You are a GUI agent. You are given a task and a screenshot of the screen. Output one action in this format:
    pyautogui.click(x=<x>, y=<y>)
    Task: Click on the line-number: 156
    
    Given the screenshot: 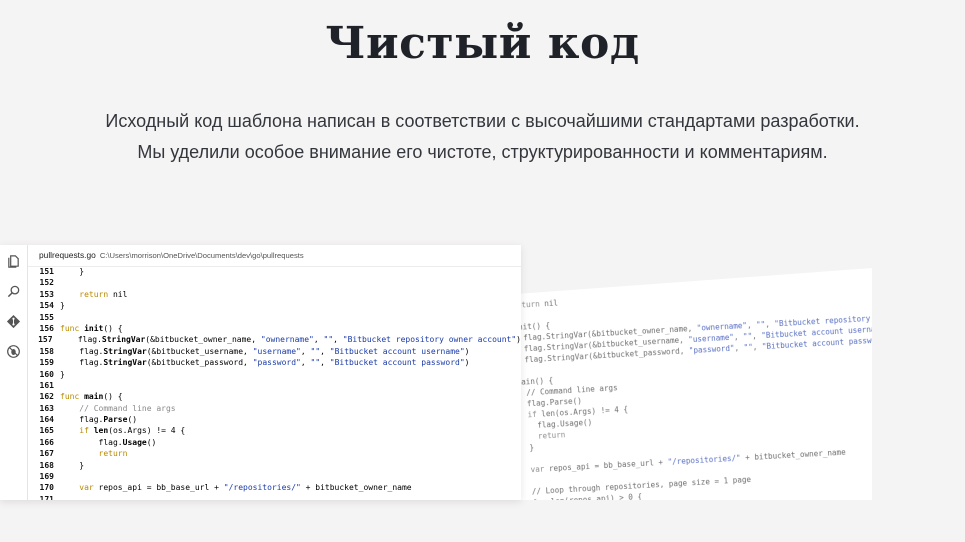 What is the action you would take?
    pyautogui.click(x=46, y=328)
    